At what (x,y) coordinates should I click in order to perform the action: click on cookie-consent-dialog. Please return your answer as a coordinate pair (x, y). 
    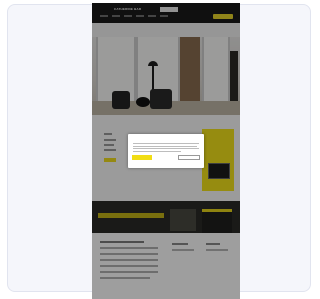
    Looking at the image, I should click on (166, 151).